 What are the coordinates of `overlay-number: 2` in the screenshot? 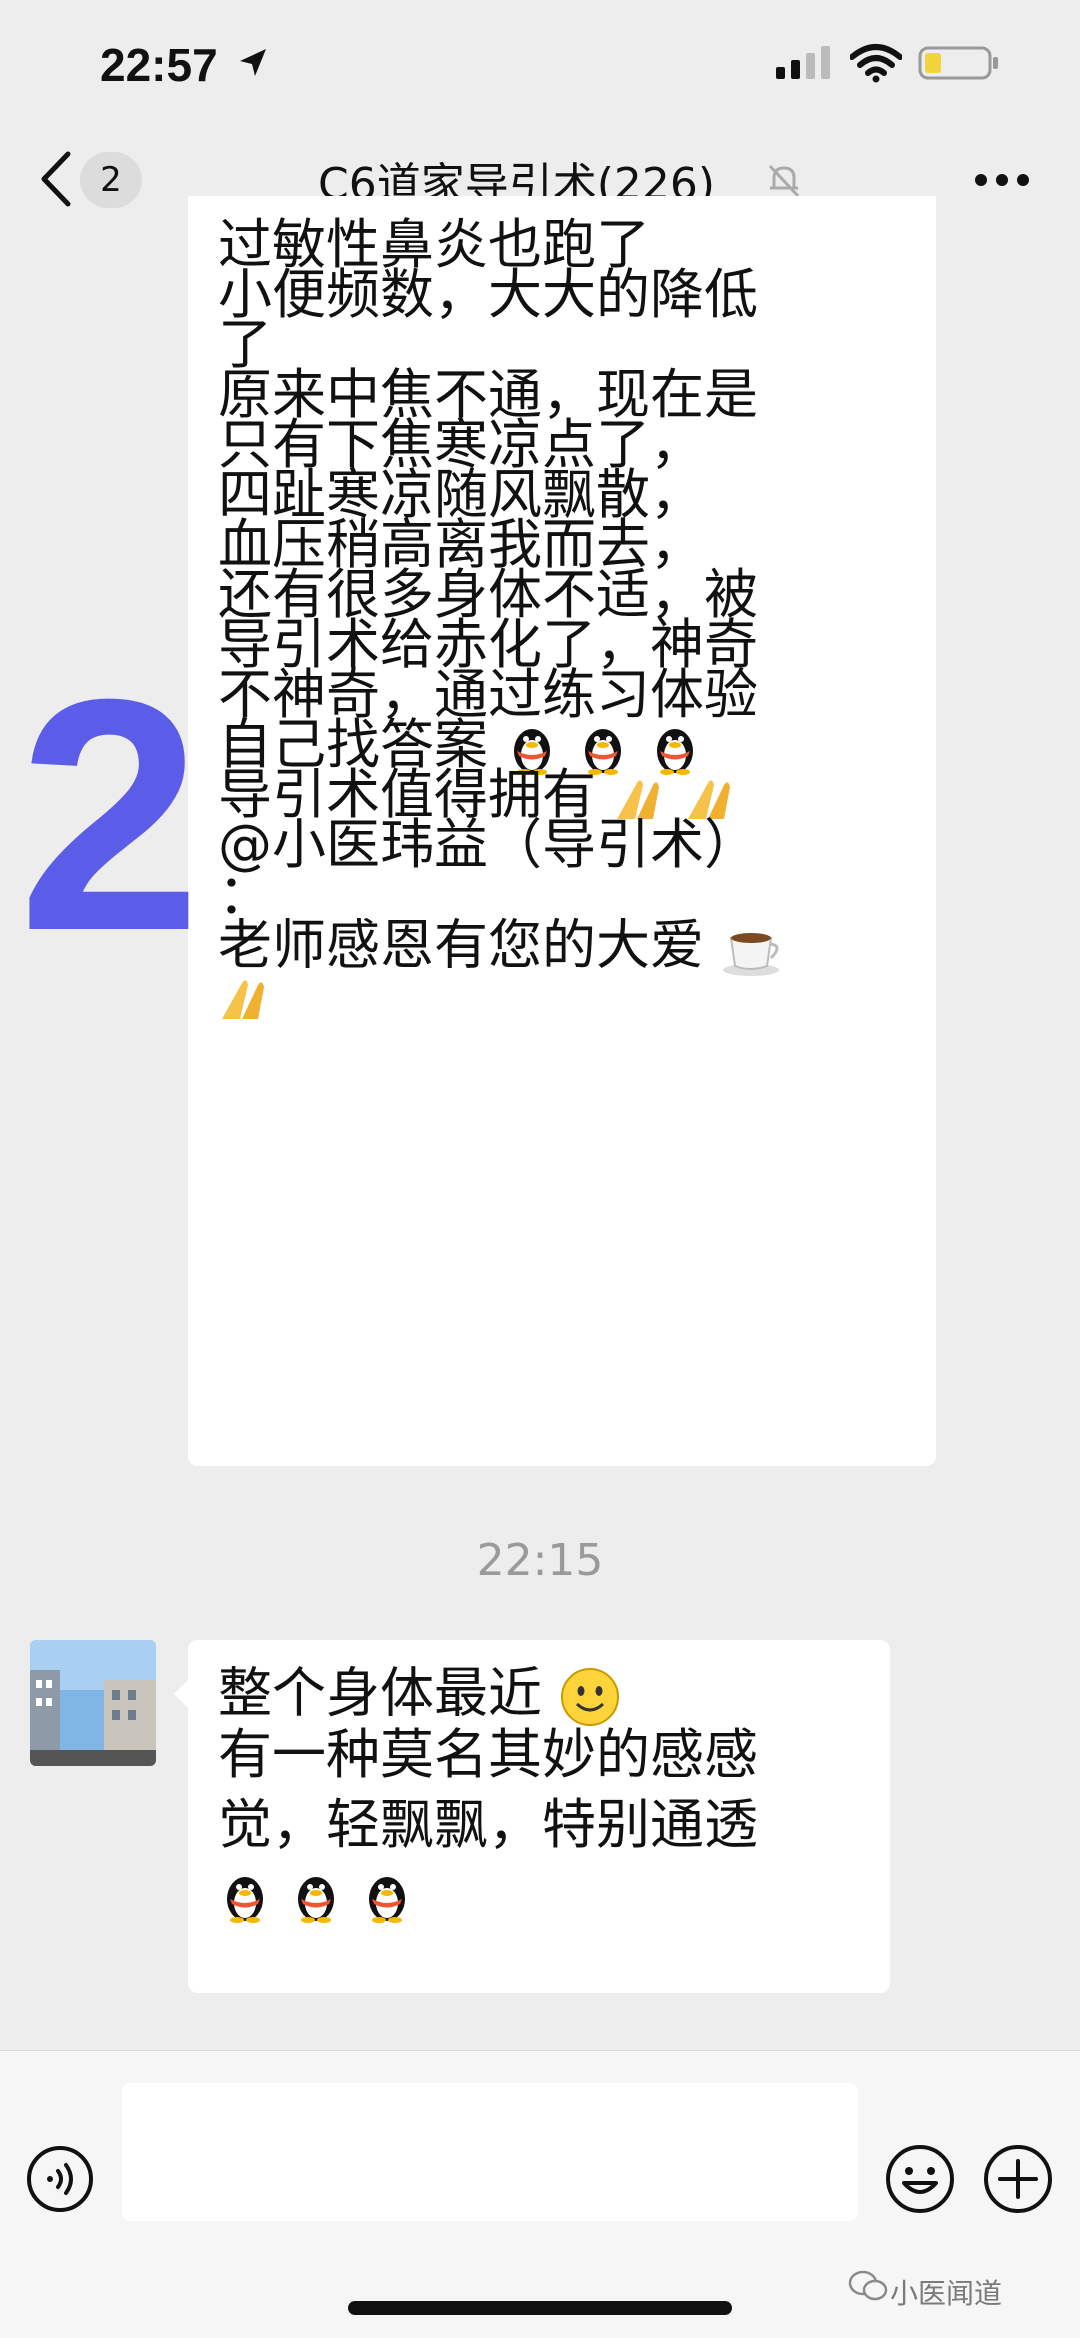 It's located at (110, 814).